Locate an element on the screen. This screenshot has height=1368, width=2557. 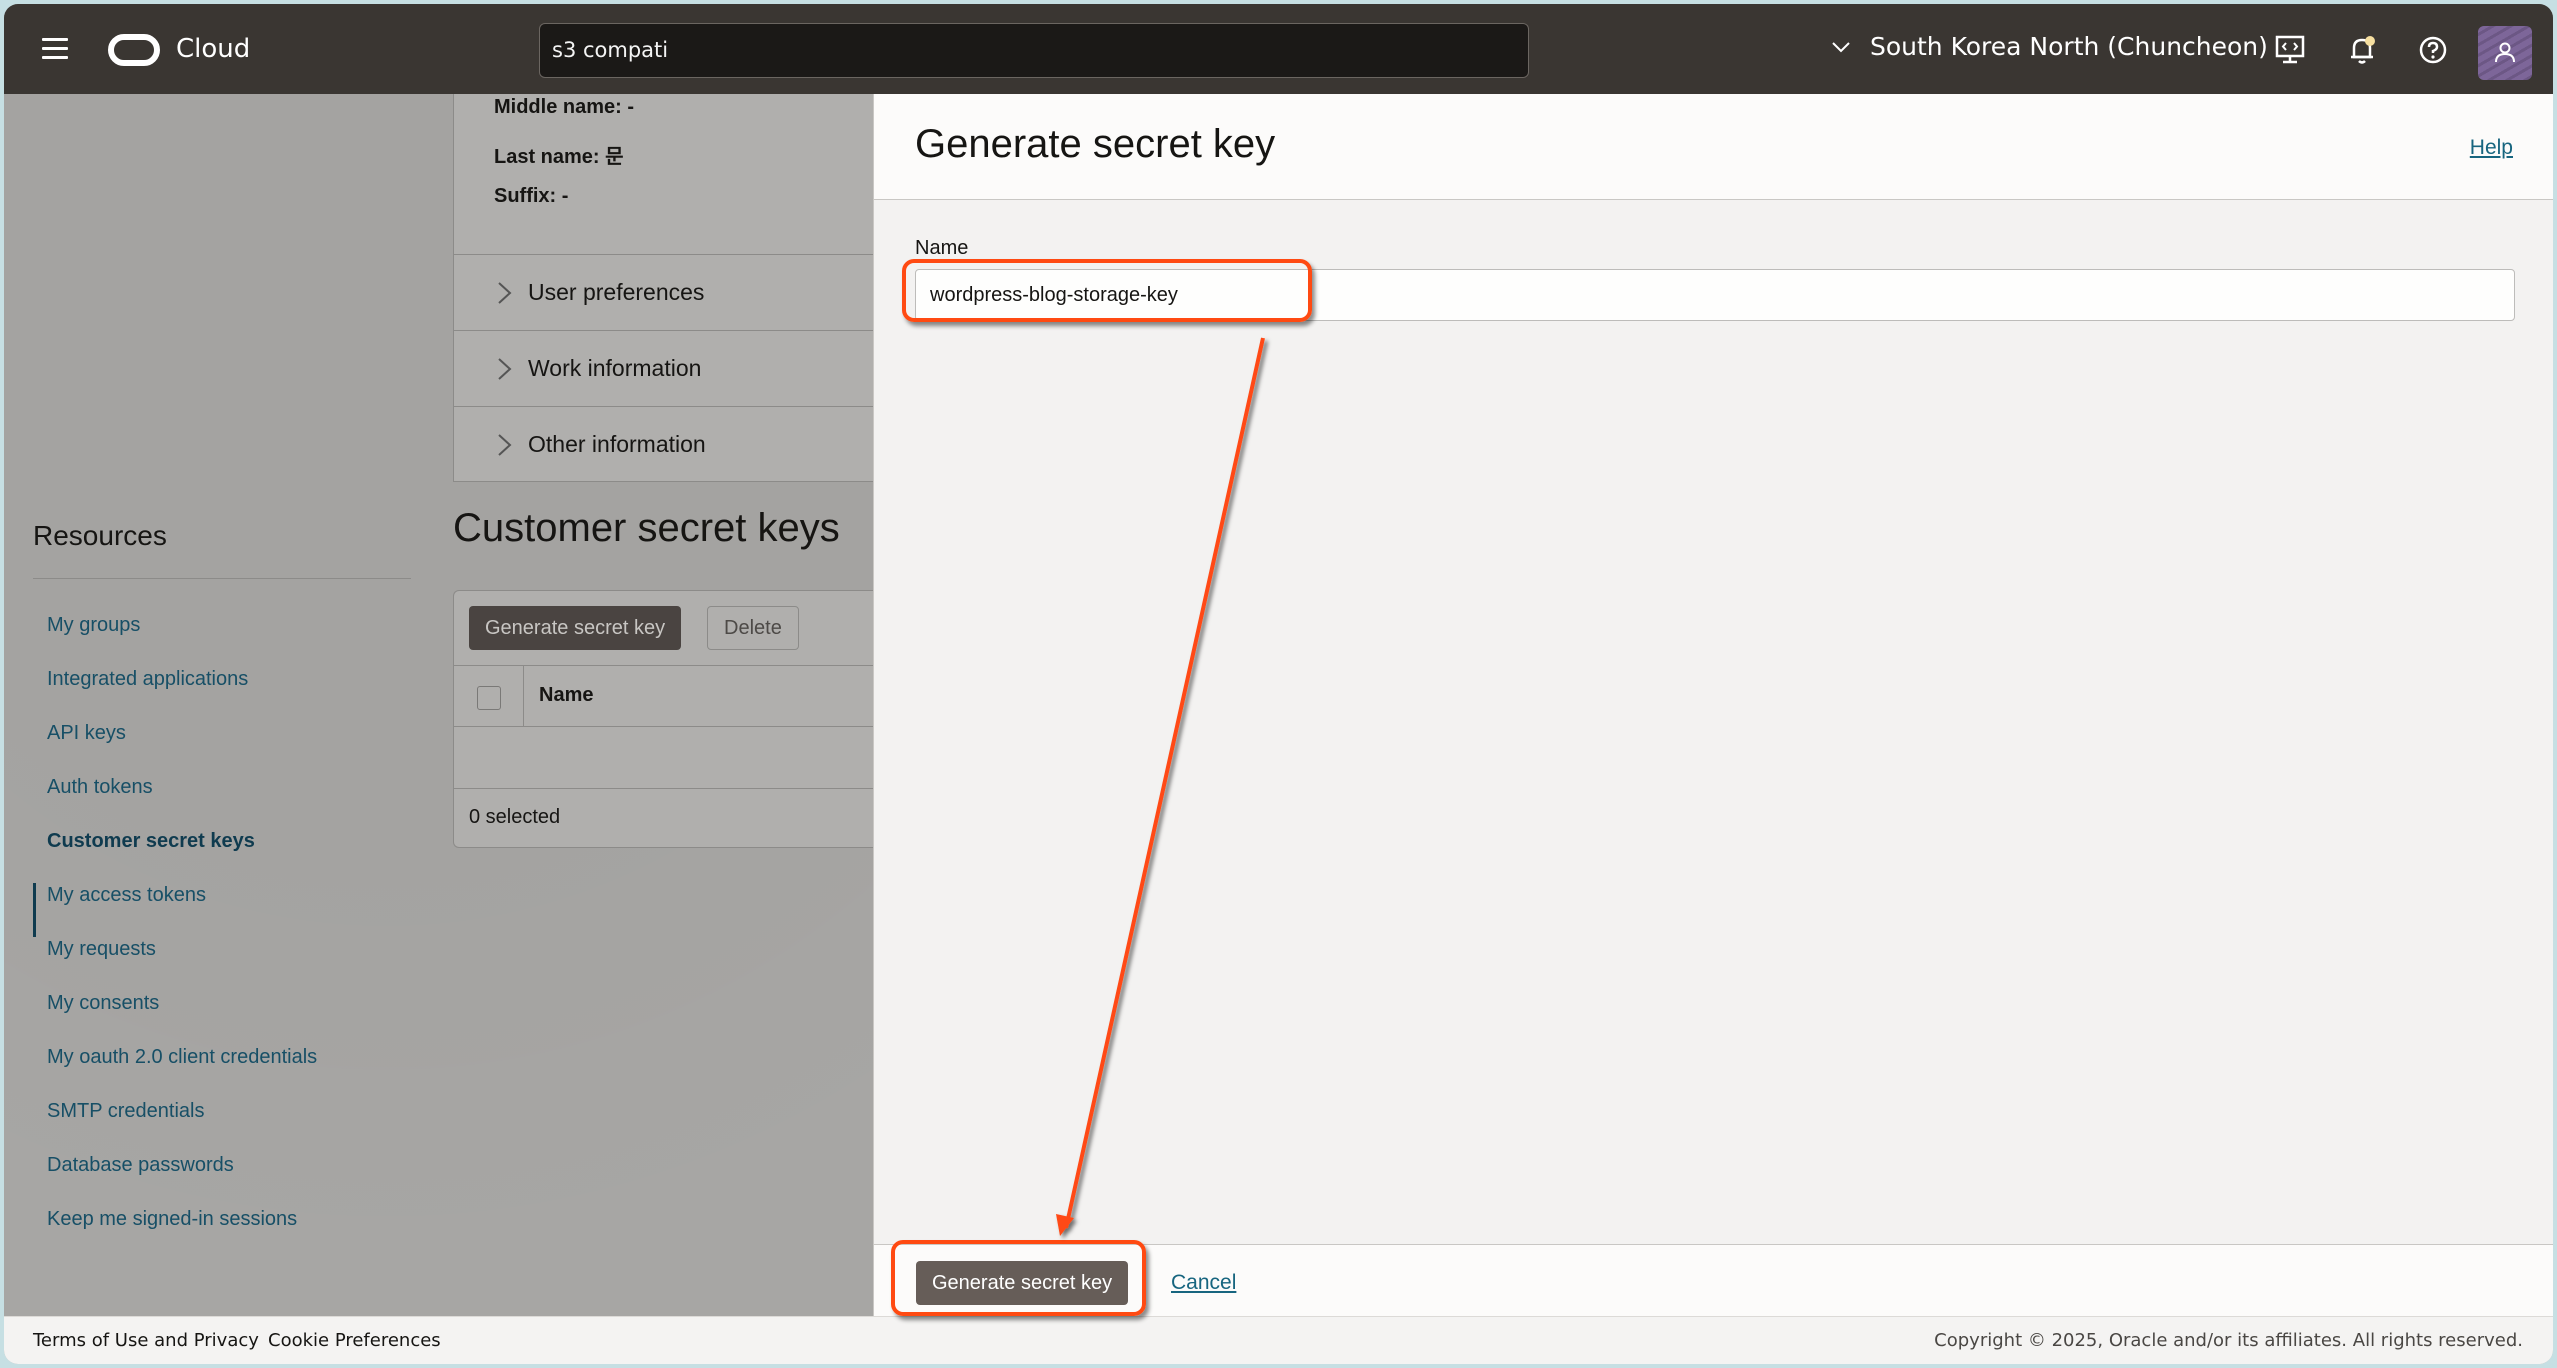
accordion-other-information: Other information is located at coordinates (664, 444).